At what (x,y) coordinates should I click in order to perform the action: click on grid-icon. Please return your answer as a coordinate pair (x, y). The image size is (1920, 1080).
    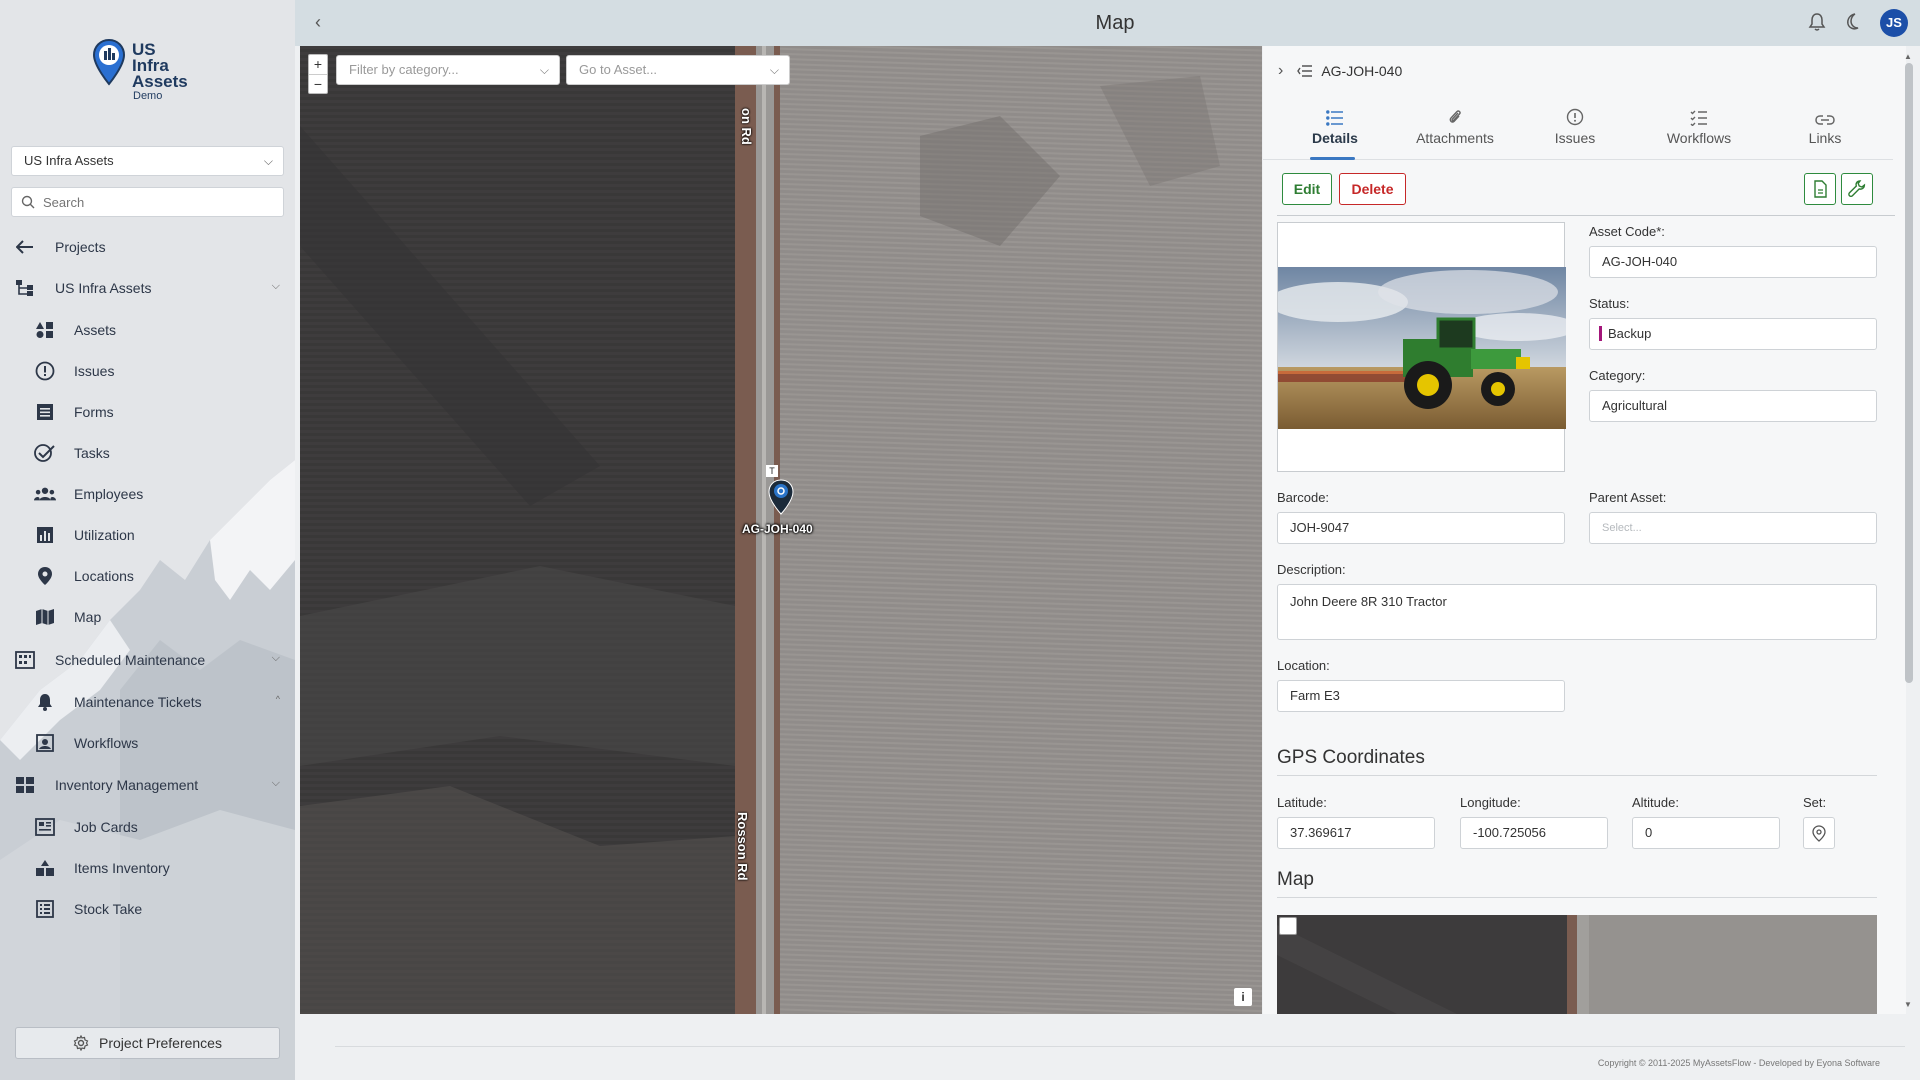
    Looking at the image, I should click on (25, 785).